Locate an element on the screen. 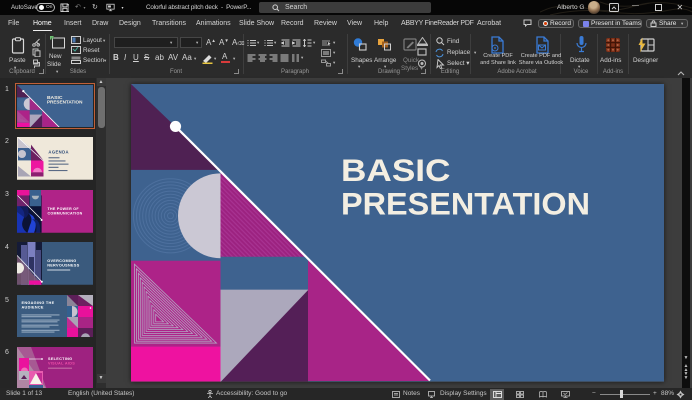 This screenshot has height=400, width=692. svg-text: ENGAGING THE is located at coordinates (38, 303).